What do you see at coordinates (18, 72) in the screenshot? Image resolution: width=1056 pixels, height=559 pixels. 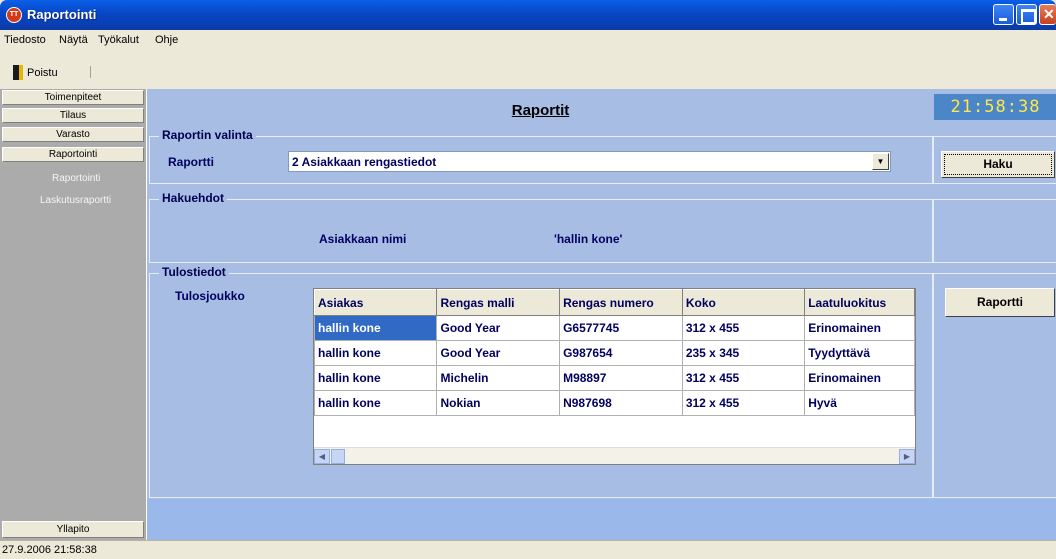 I see `door-exit-icon` at bounding box center [18, 72].